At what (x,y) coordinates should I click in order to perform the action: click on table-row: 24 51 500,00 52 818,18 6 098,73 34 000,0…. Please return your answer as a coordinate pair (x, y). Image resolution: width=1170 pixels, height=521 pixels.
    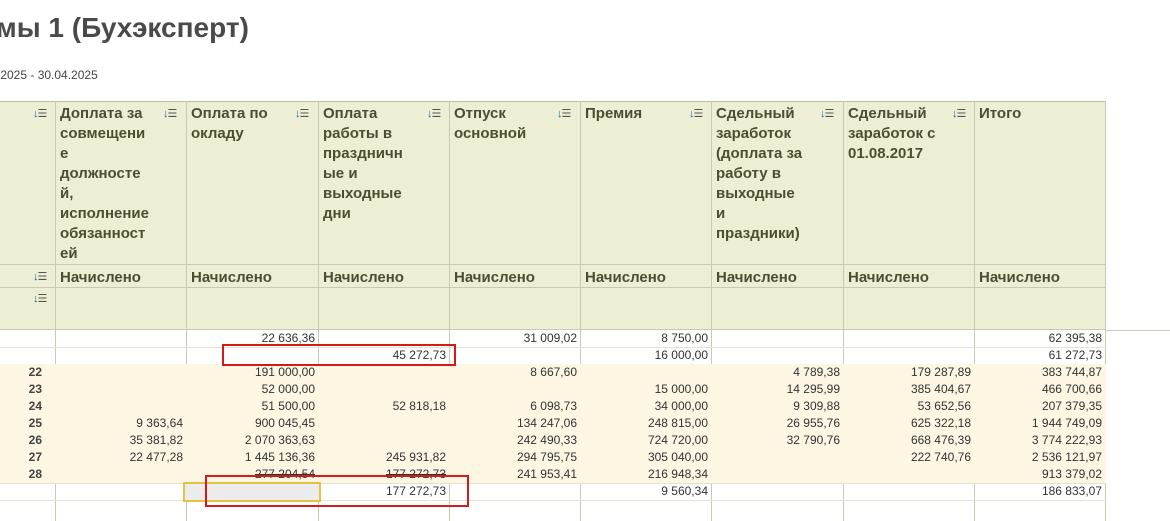
    Looking at the image, I should click on (553, 407).